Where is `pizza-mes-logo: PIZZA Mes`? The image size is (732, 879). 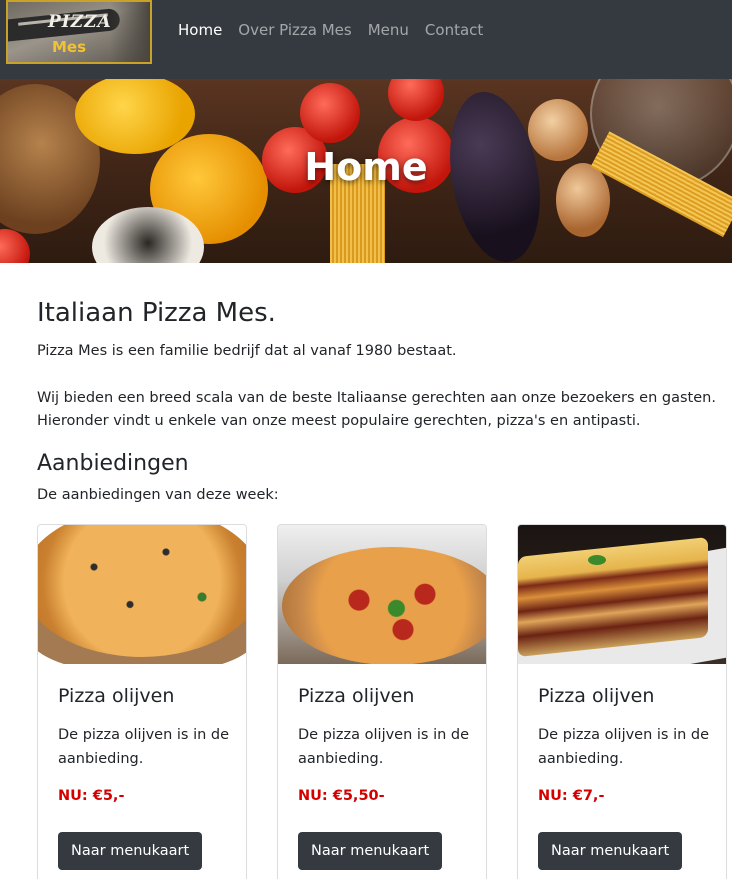 pizza-mes-logo: PIZZA Mes is located at coordinates (79, 32).